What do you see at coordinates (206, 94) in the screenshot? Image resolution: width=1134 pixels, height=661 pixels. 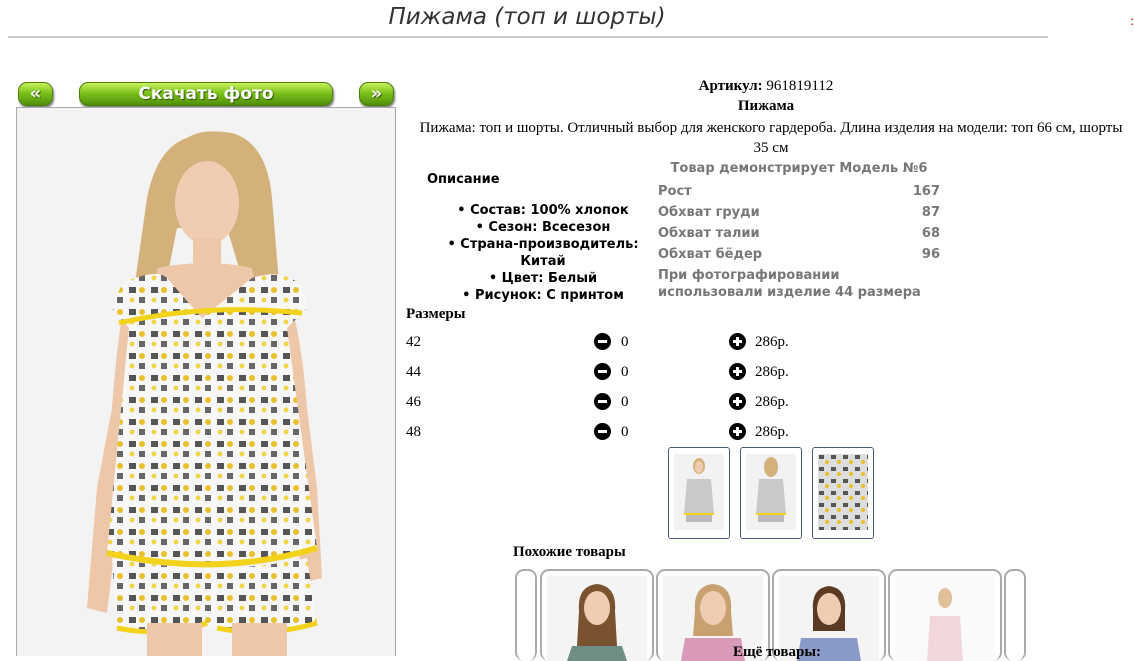 I see `download-photo-button: Скачать фото` at bounding box center [206, 94].